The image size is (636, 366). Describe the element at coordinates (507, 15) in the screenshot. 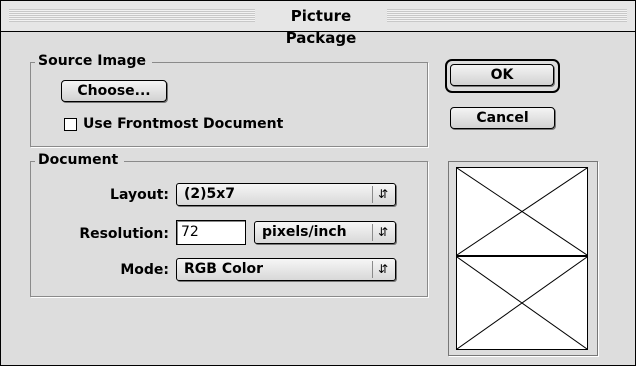

I see `title-bar-stripes-right` at that location.